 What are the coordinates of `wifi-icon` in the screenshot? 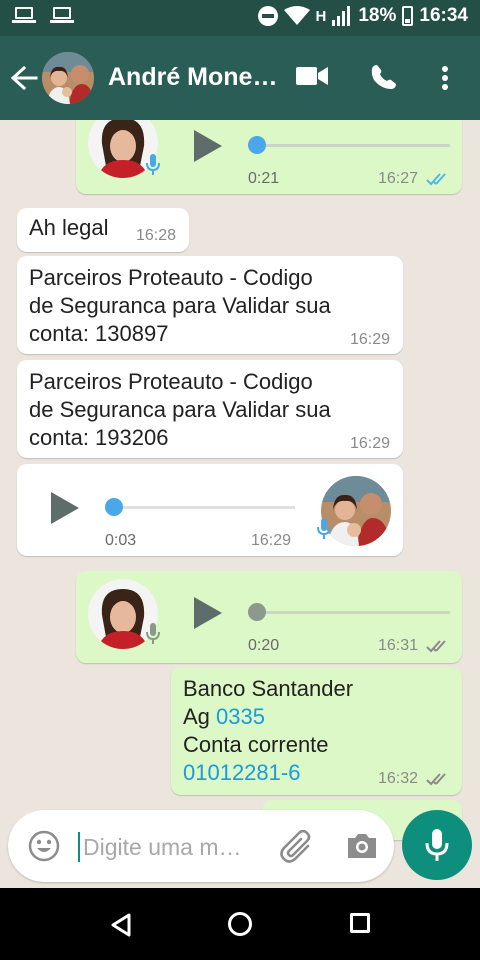 It's located at (296, 15).